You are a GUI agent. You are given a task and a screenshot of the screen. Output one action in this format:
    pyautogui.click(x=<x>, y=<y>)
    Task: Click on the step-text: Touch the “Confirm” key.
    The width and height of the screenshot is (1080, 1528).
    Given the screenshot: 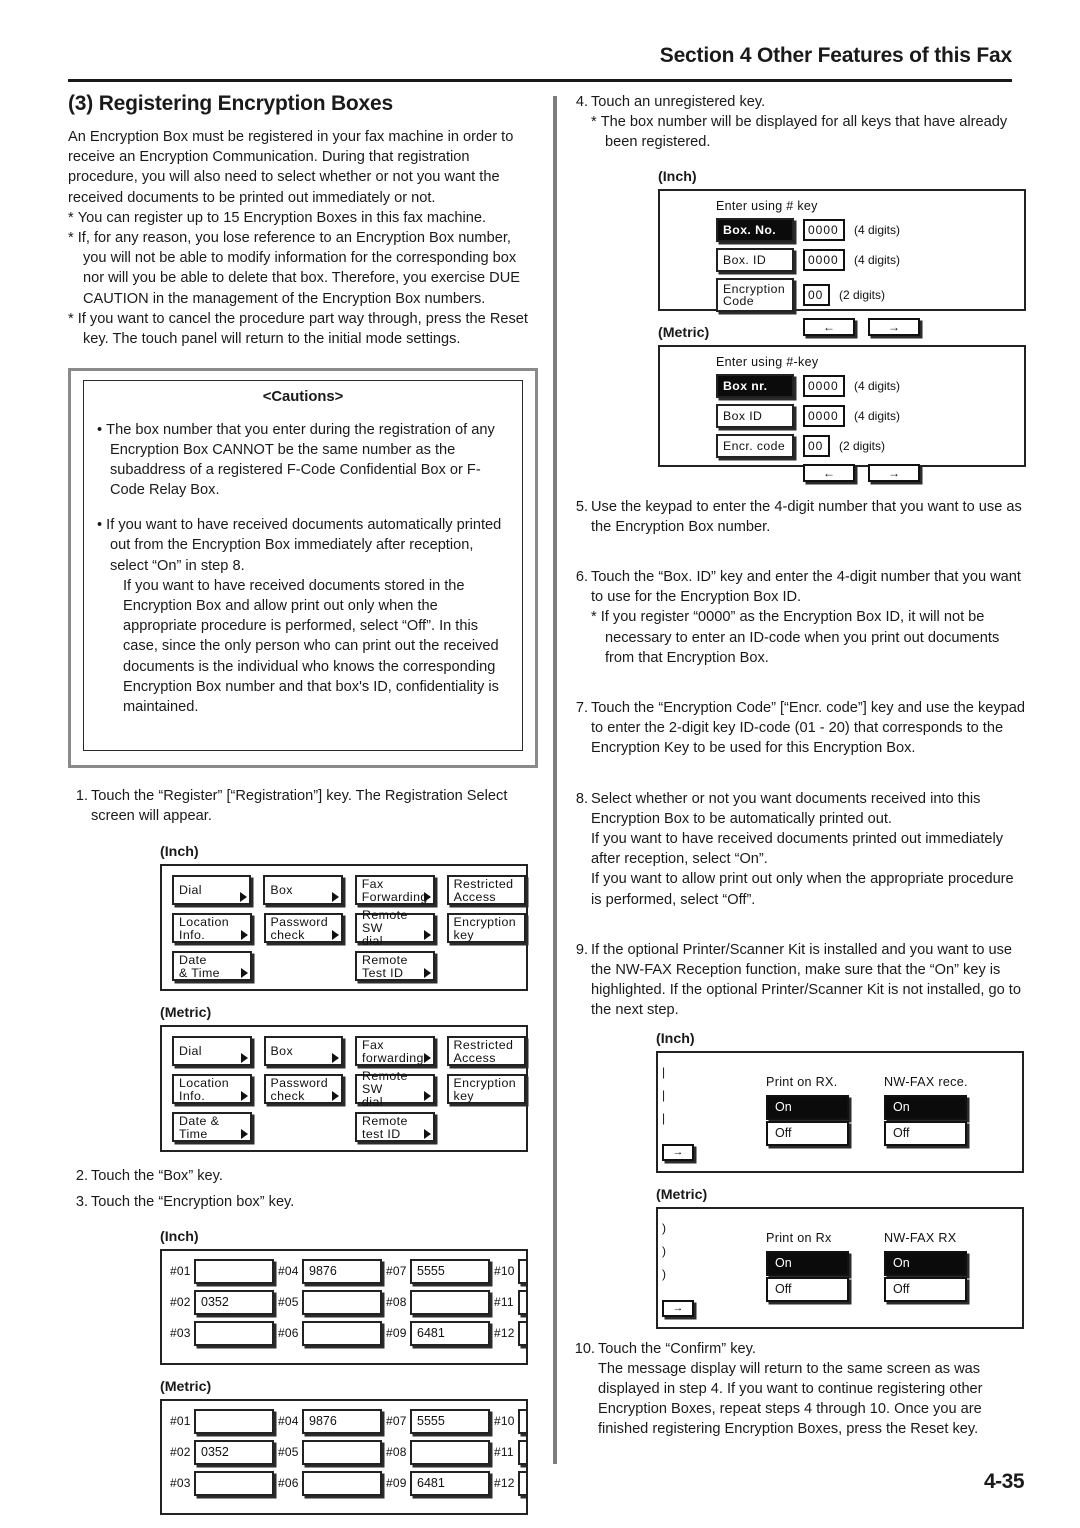 What is the action you would take?
    pyautogui.click(x=677, y=1348)
    